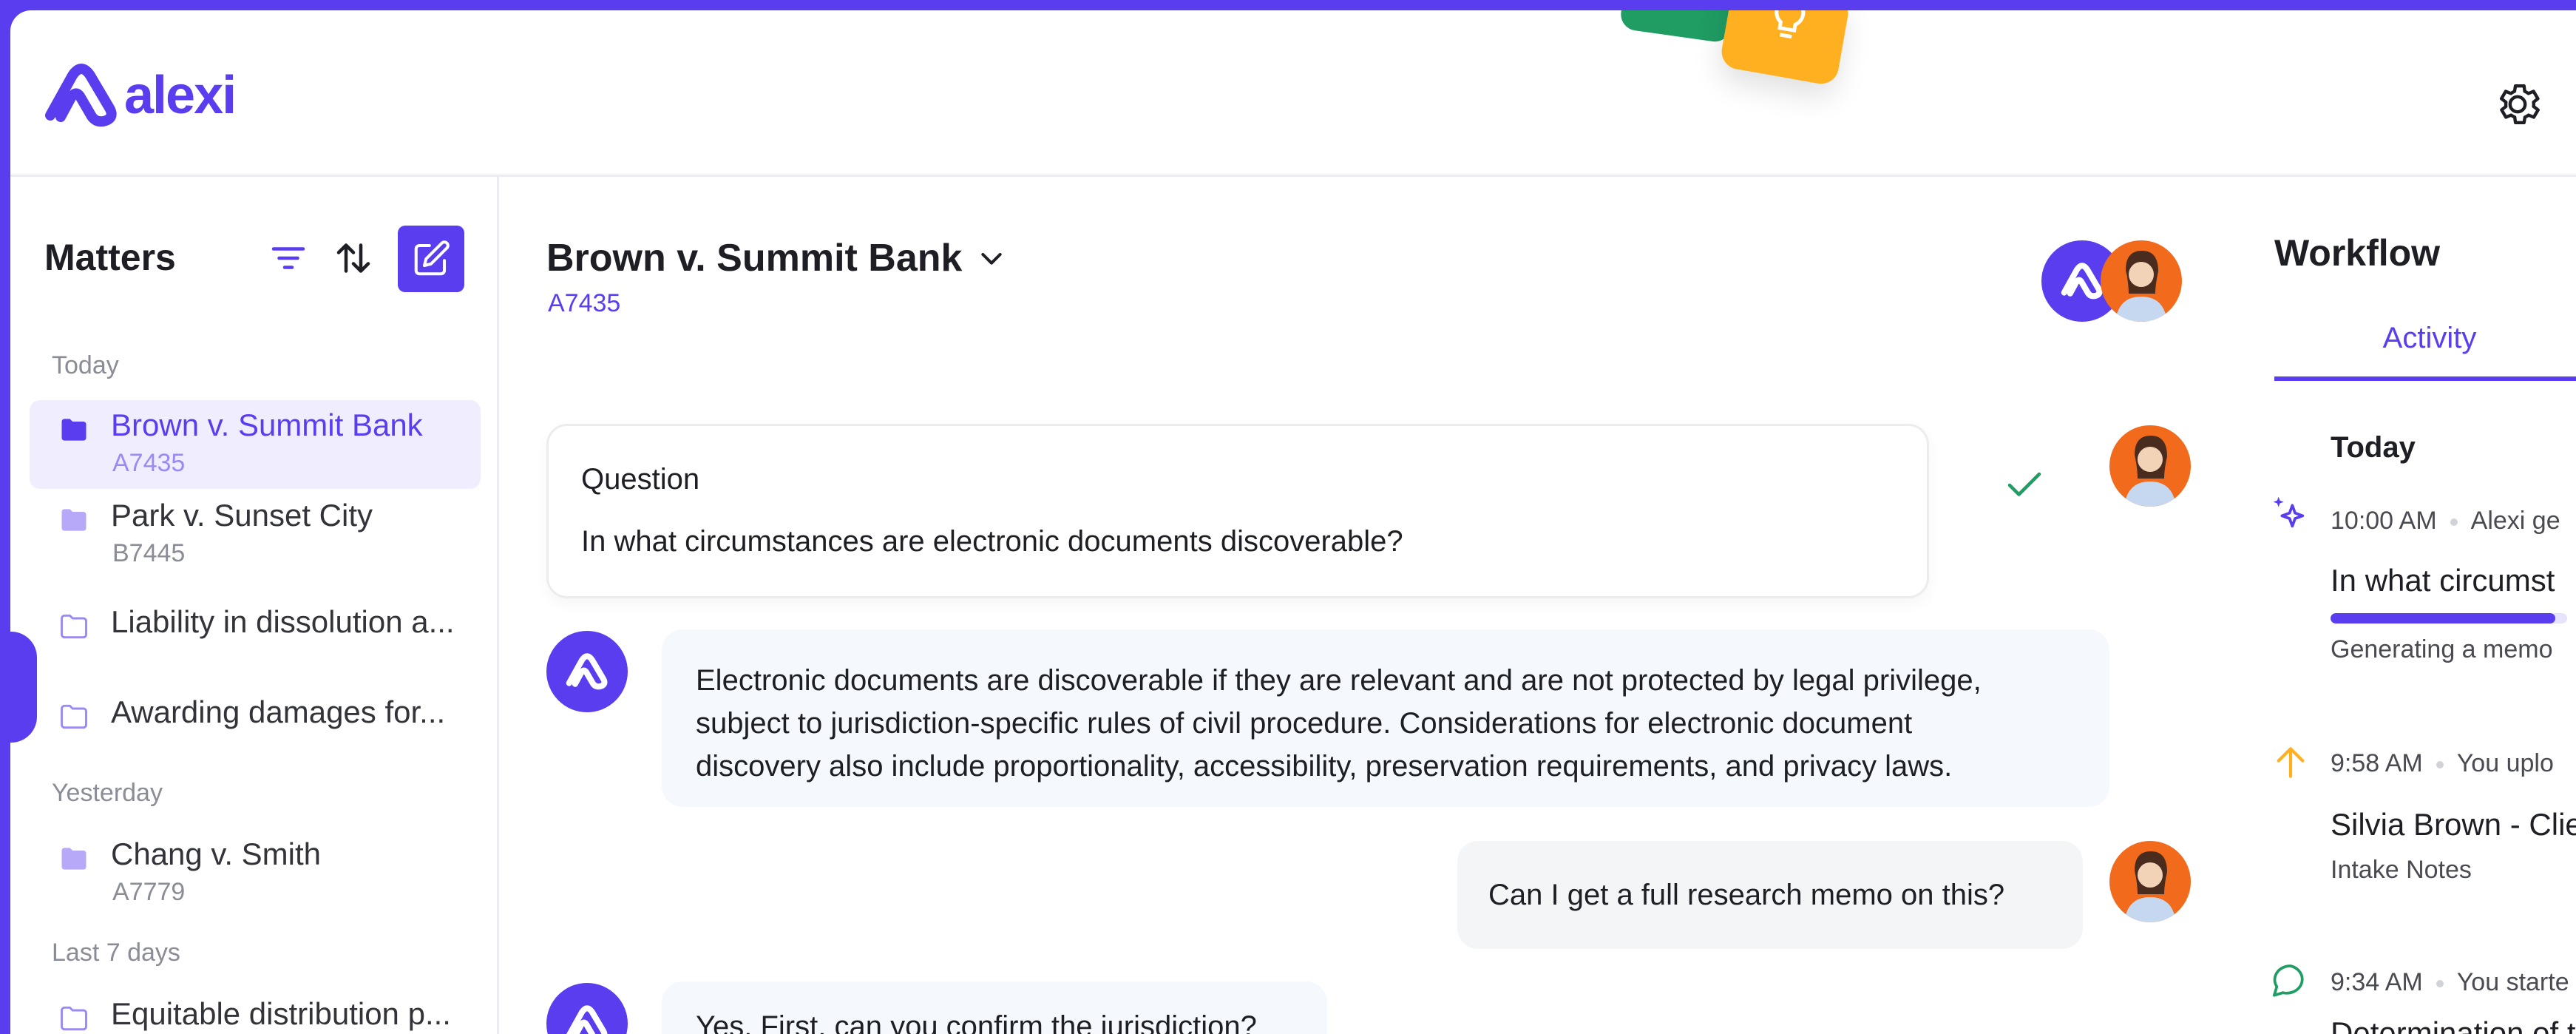  I want to click on group-label-today: Today, so click(85, 365).